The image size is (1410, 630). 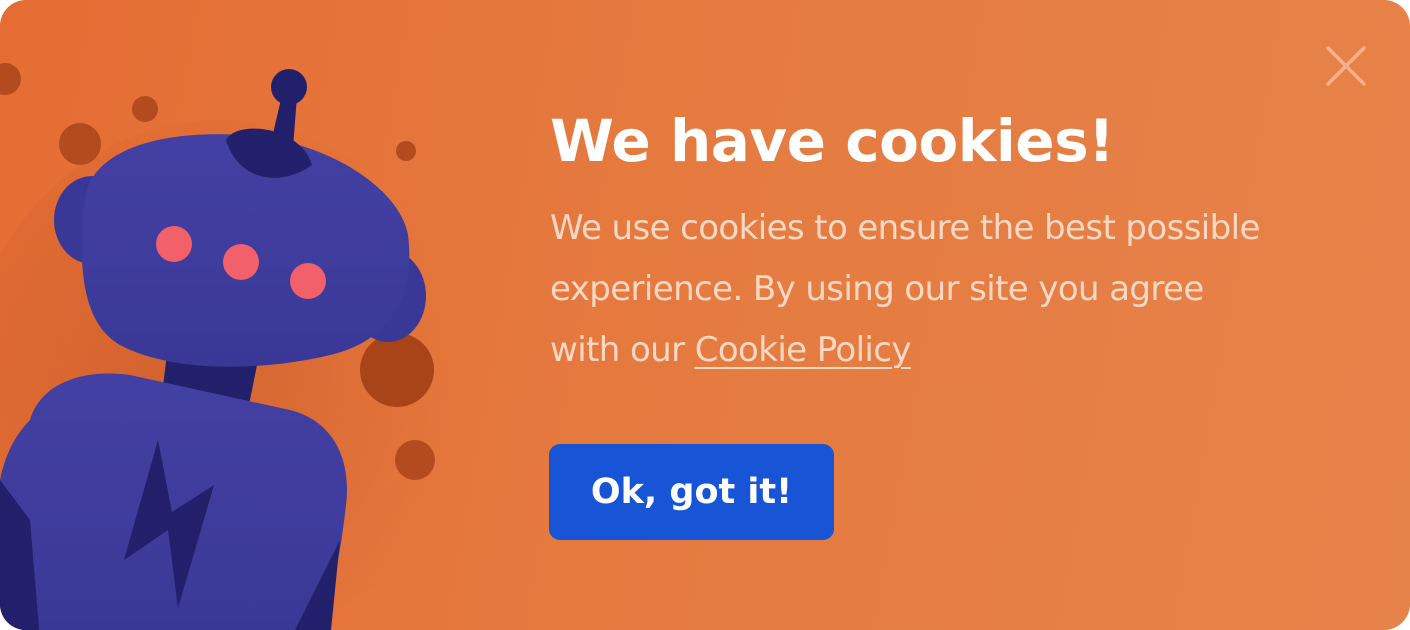 What do you see at coordinates (173, 501) in the screenshot?
I see `robot-torso` at bounding box center [173, 501].